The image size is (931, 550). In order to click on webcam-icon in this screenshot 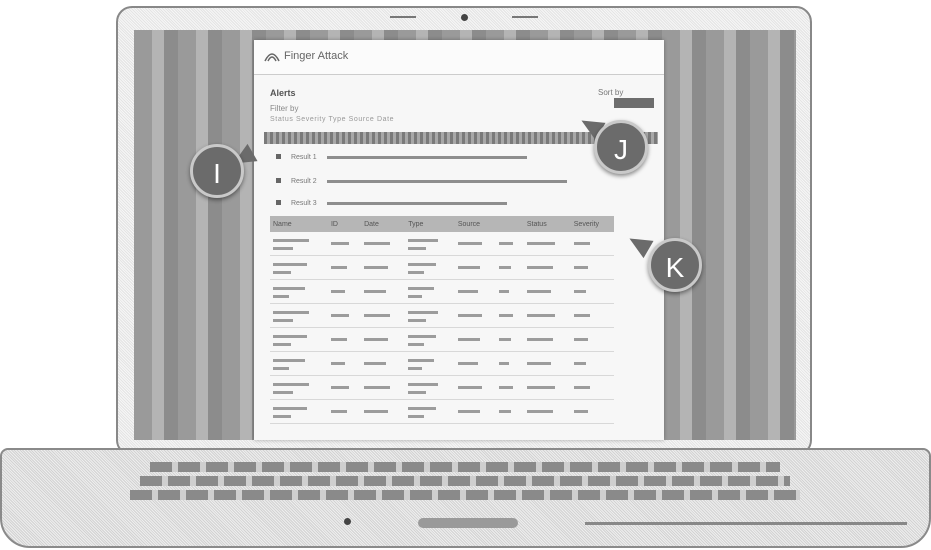, I will do `click(464, 17)`.